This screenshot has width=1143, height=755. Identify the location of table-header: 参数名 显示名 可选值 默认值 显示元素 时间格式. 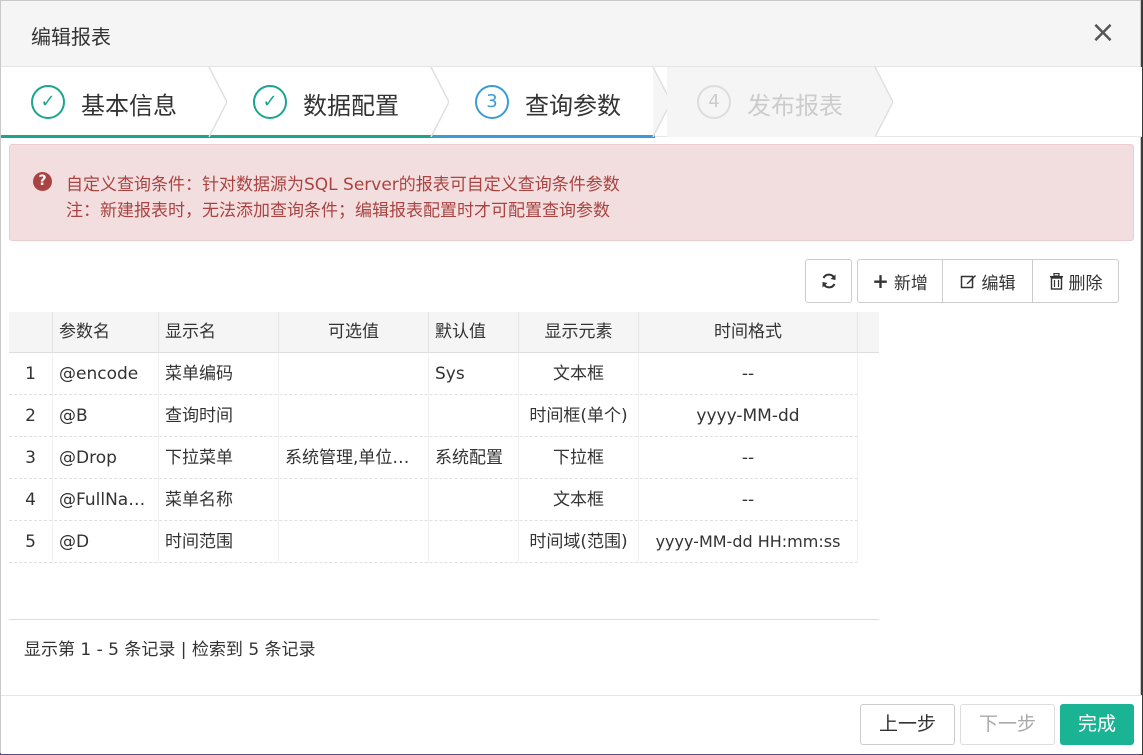
(444, 332).